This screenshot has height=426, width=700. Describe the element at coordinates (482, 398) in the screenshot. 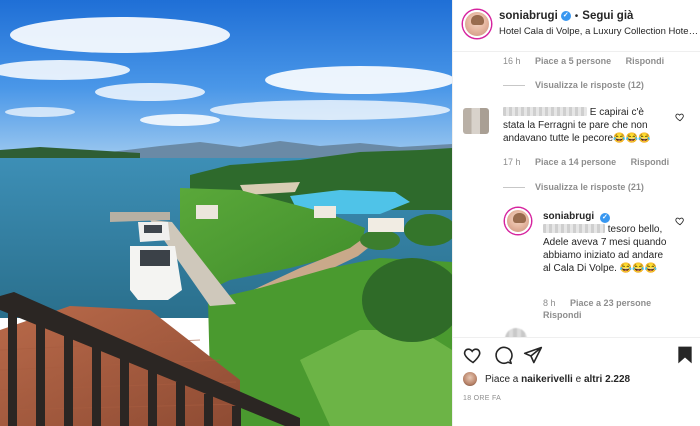

I see `post-timestamp: 18 ORE FA` at that location.